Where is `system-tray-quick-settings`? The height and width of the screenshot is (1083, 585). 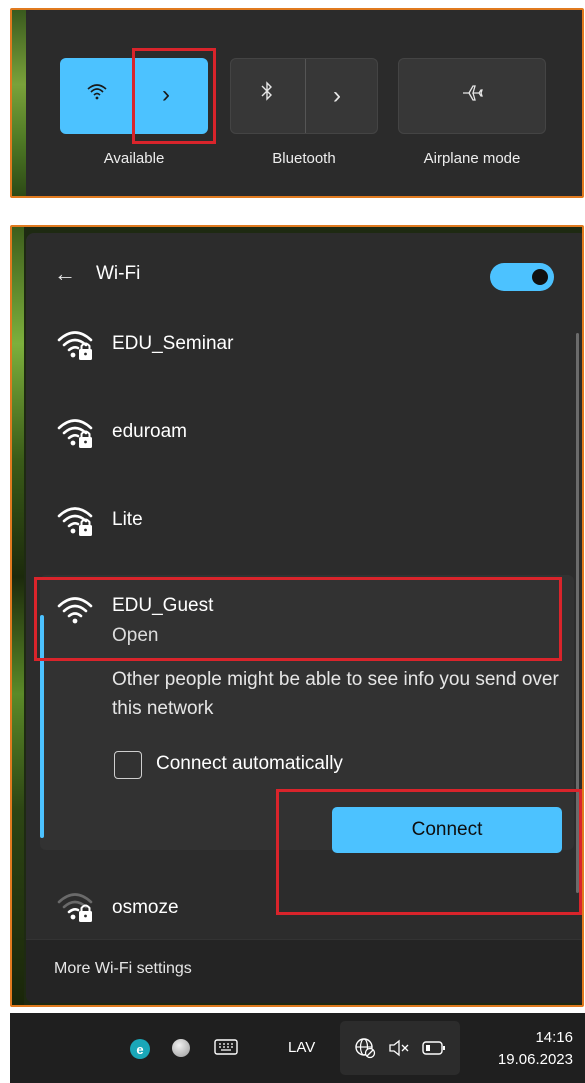 system-tray-quick-settings is located at coordinates (400, 1048).